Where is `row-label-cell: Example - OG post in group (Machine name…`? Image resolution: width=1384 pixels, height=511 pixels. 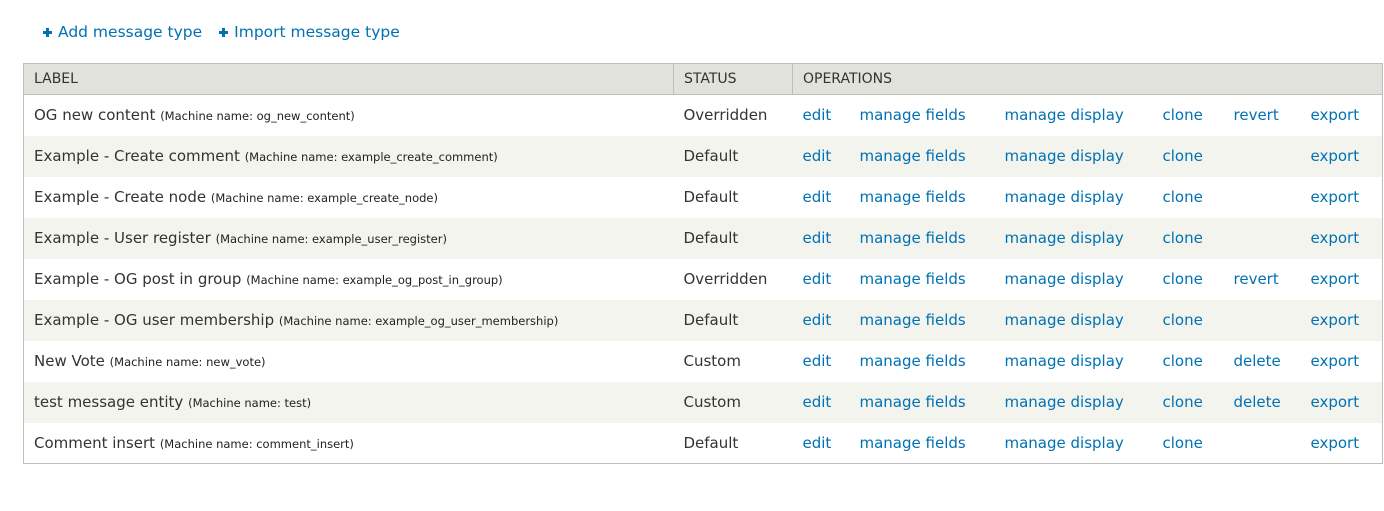
row-label-cell: Example - OG post in group (Machine name… is located at coordinates (349, 279).